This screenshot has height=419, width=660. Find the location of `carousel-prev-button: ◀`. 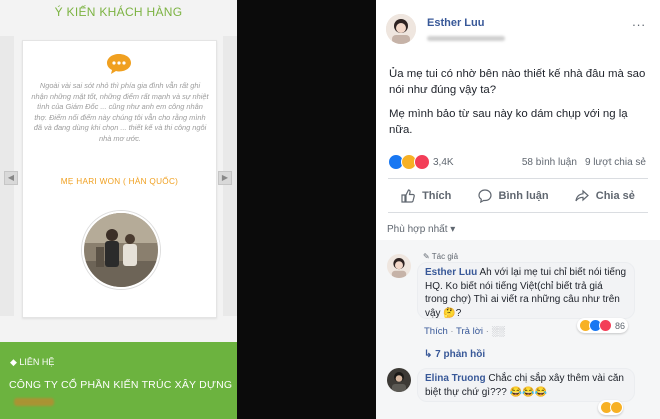

carousel-prev-button: ◀ is located at coordinates (11, 178).